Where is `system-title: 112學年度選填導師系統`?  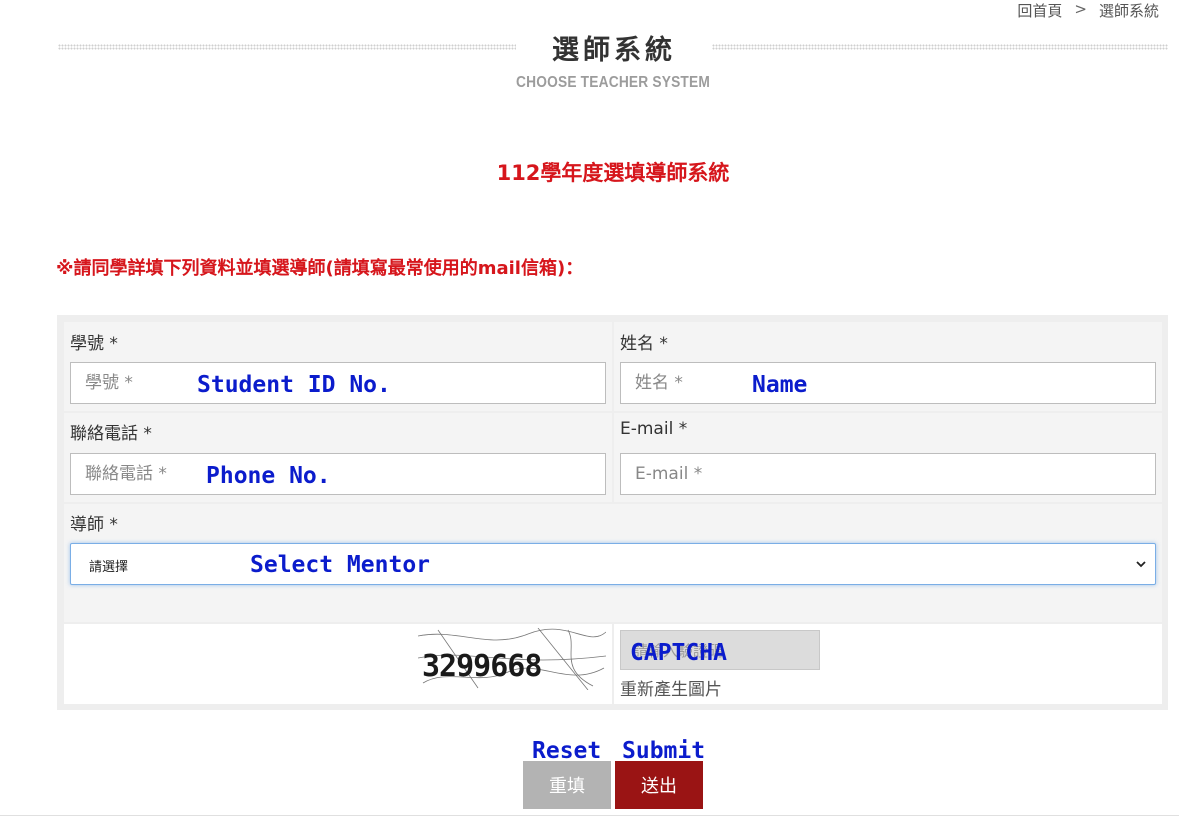
system-title: 112學年度選填導師系統 is located at coordinates (613, 173).